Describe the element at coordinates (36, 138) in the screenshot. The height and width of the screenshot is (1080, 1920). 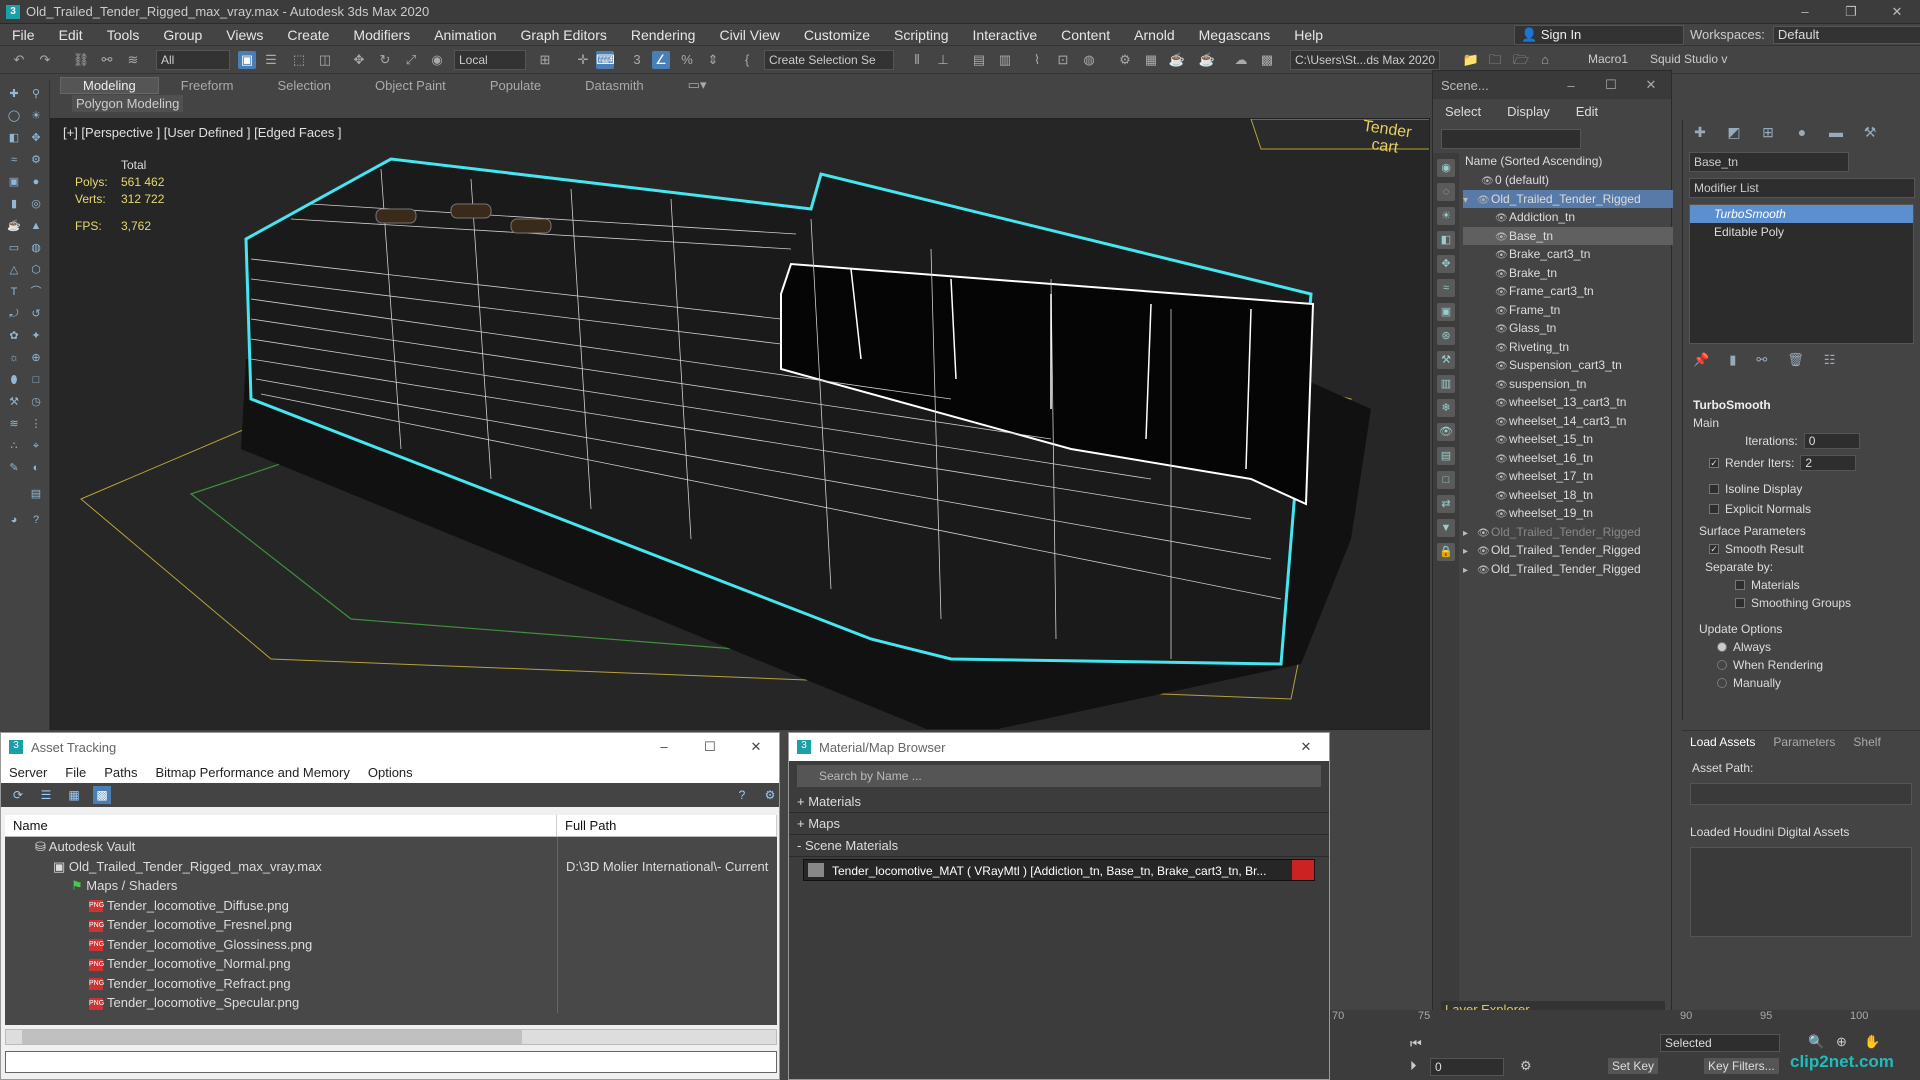
I see `helper-icon: ✥` at that location.